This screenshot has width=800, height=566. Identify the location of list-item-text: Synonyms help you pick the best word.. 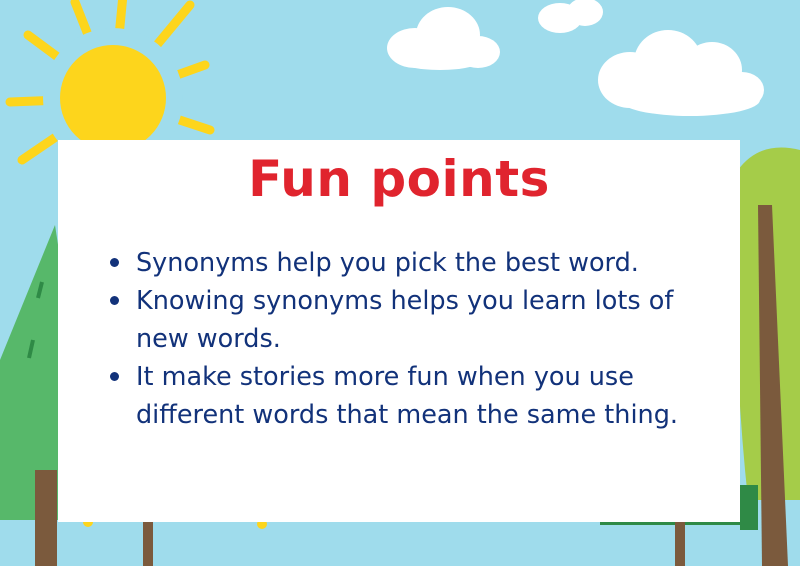
(387, 263).